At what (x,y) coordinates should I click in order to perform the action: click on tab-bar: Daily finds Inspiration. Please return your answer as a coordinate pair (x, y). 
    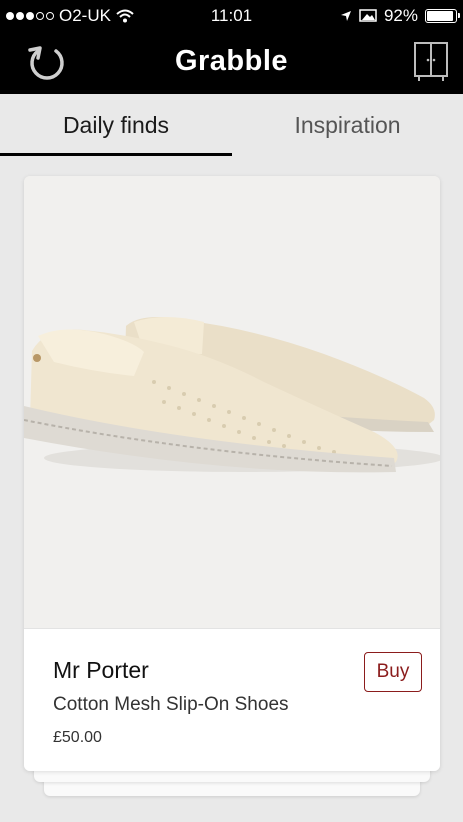
    Looking at the image, I should click on (231, 125).